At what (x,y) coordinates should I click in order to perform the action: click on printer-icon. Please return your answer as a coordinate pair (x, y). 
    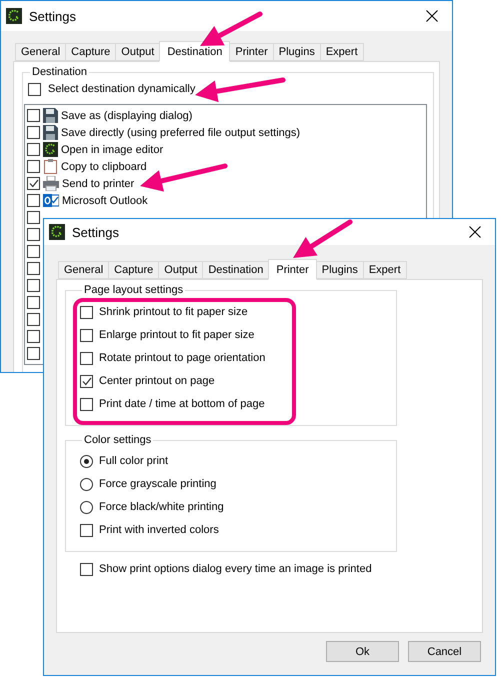
    Looking at the image, I should click on (51, 183).